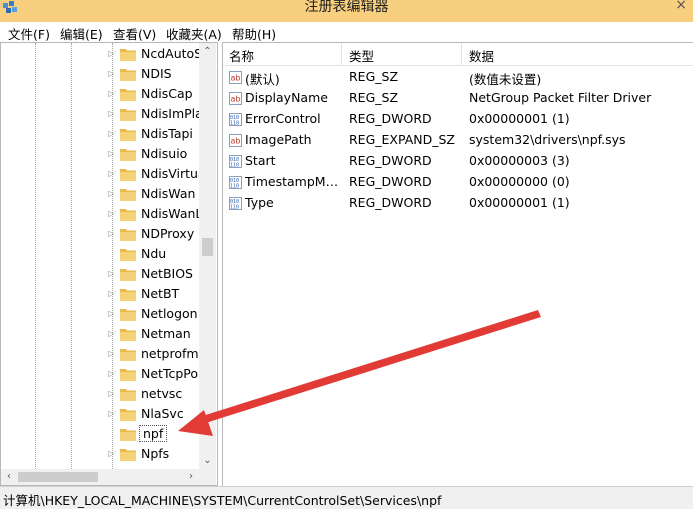 The image size is (693, 509). What do you see at coordinates (166, 333) in the screenshot?
I see `tree-node-label: Netman` at bounding box center [166, 333].